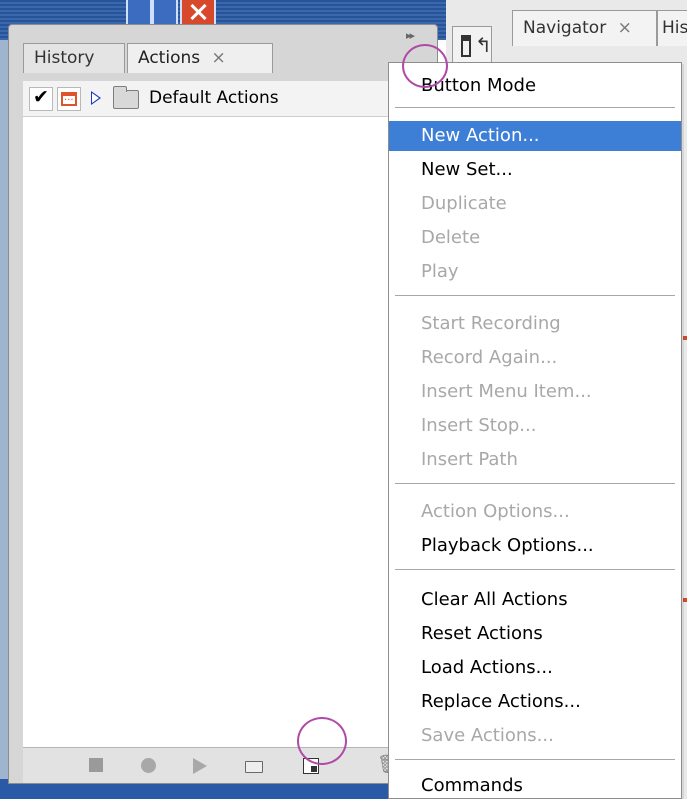 The width and height of the screenshot is (687, 799). I want to click on menu-item-delete: Delete, so click(535, 238).